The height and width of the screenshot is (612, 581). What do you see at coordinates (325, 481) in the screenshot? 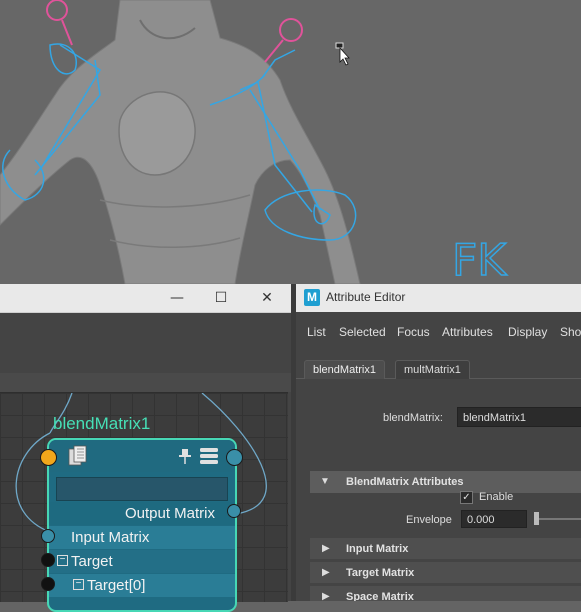
I see `expand-arrow-icon: ▼` at bounding box center [325, 481].